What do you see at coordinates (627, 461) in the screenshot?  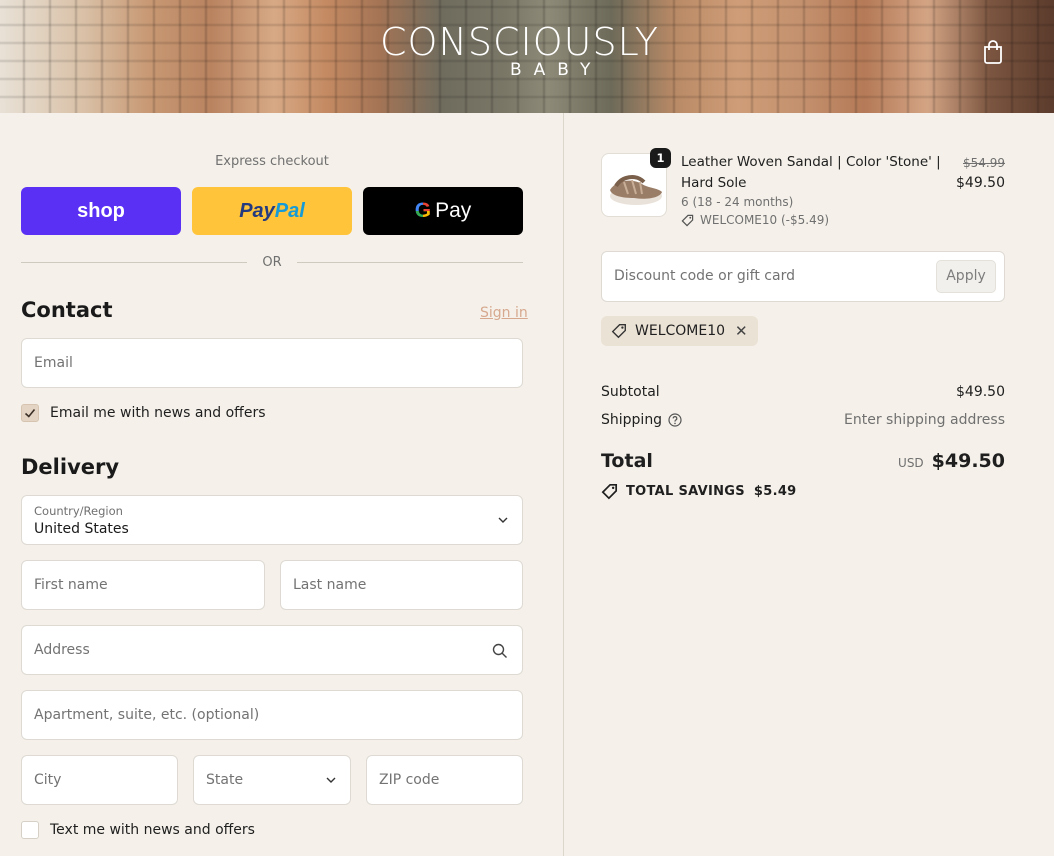 I see `total-label: Total` at bounding box center [627, 461].